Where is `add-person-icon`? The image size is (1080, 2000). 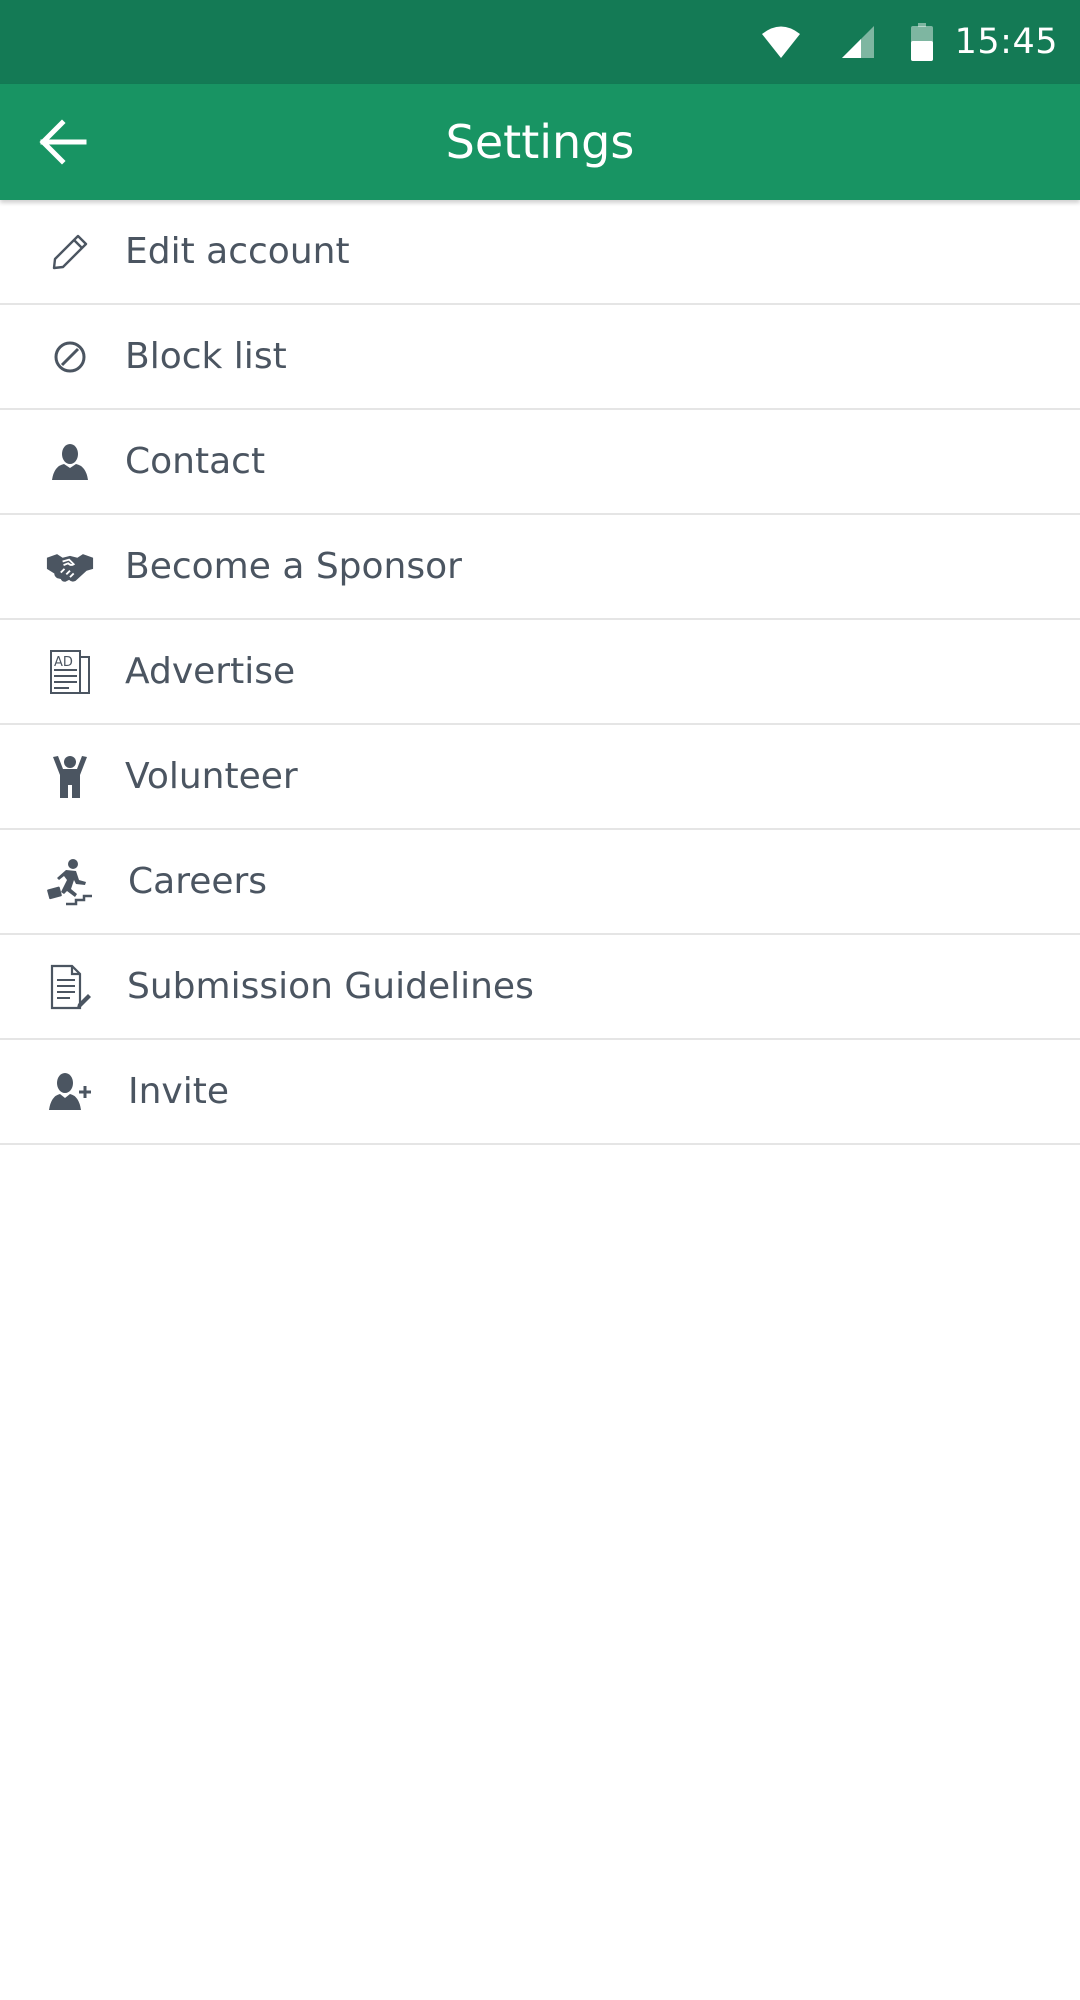 add-person-icon is located at coordinates (70, 1092).